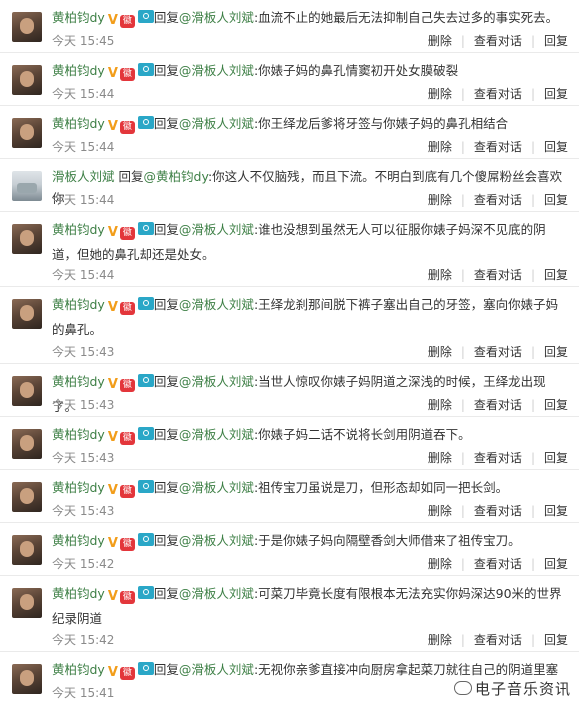 This screenshot has width=579, height=704. Describe the element at coordinates (512, 688) in the screenshot. I see `watermark: 电子音乐资讯` at that location.